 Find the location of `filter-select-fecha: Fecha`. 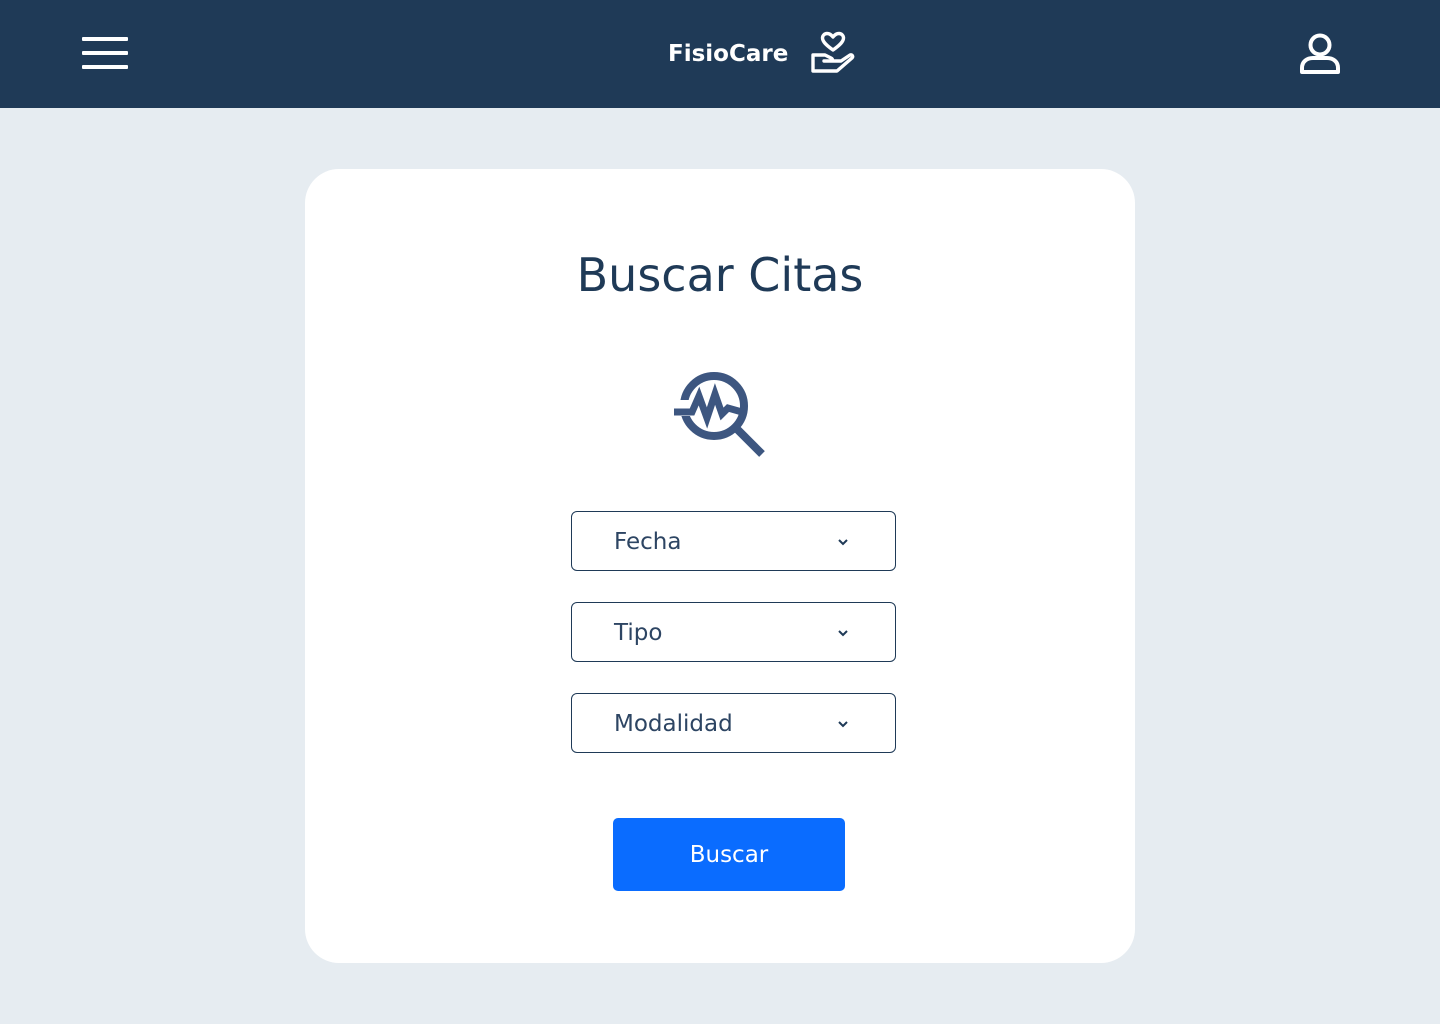

filter-select-fecha: Fecha is located at coordinates (733, 541).